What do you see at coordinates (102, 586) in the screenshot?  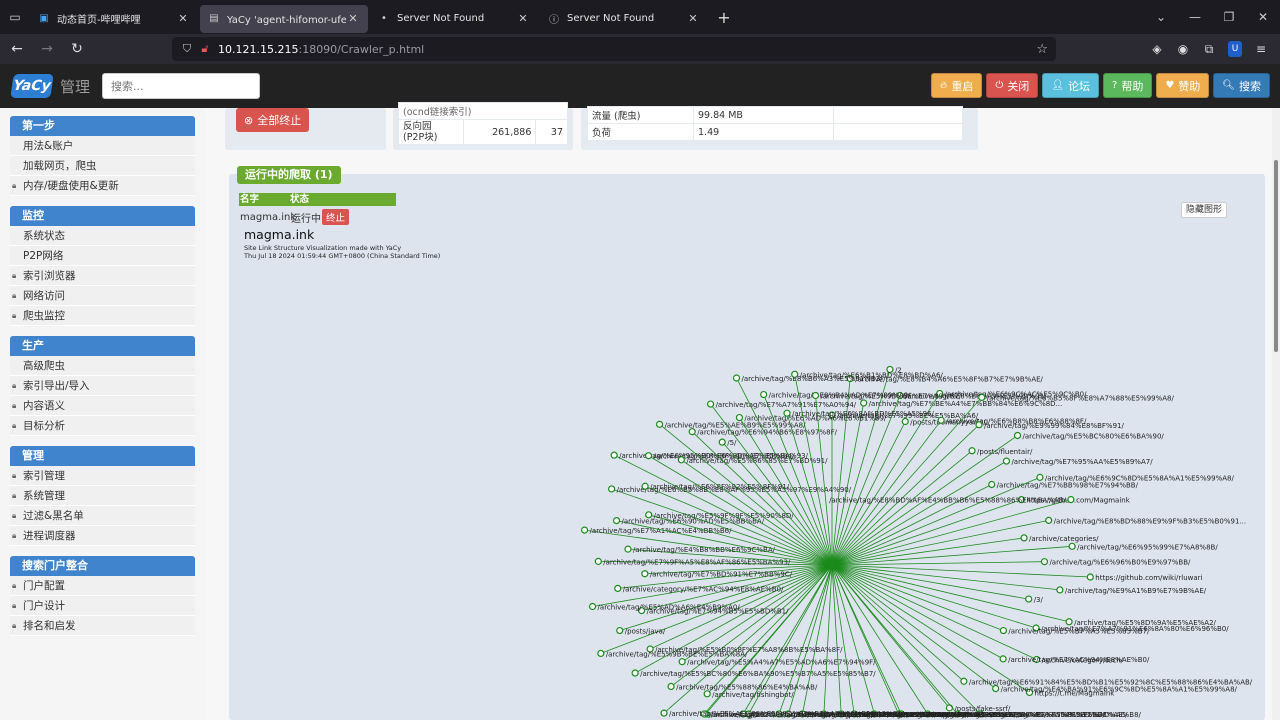 I see `sidebar-item: 🔒︎ 门户配置` at bounding box center [102, 586].